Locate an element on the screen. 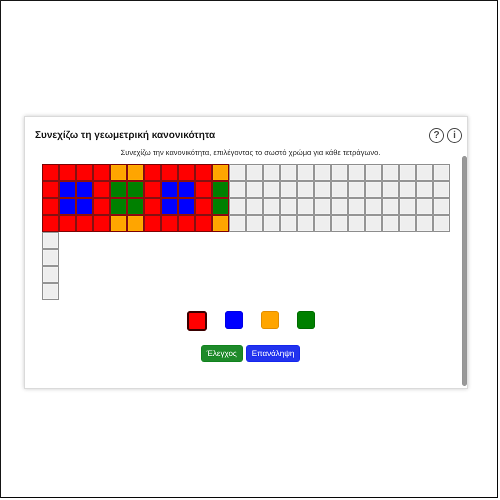 The height and width of the screenshot is (500, 500). help-icon: ? is located at coordinates (436, 135).